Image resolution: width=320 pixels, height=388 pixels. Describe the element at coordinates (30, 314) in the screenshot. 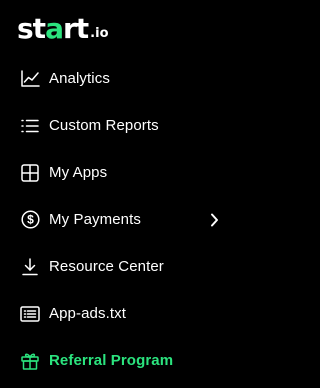

I see `document-list-icon` at that location.